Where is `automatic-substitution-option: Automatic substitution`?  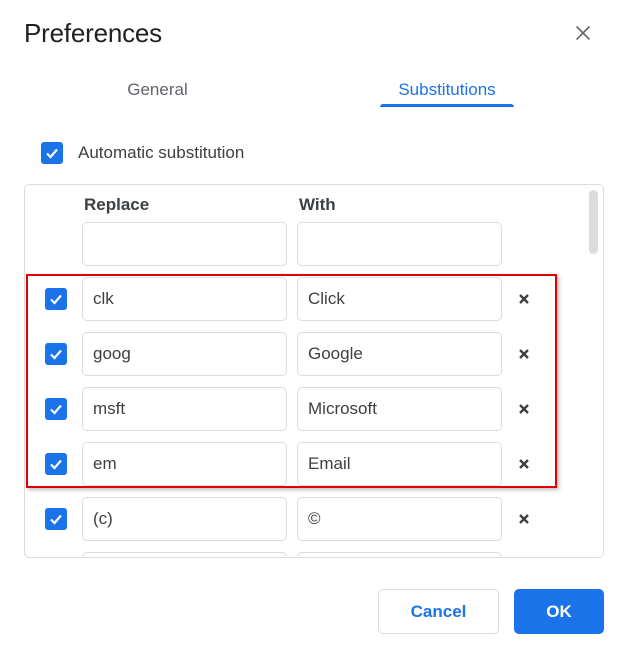 automatic-substitution-option: Automatic substitution is located at coordinates (142, 153).